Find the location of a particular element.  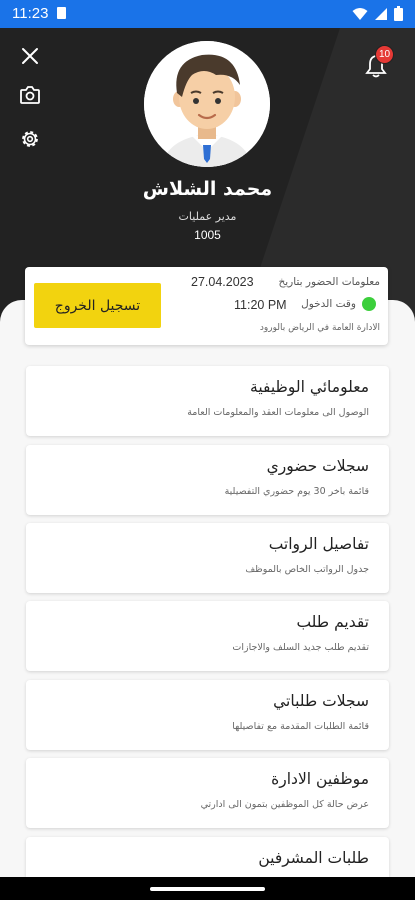

status-icons is located at coordinates (377, 13).